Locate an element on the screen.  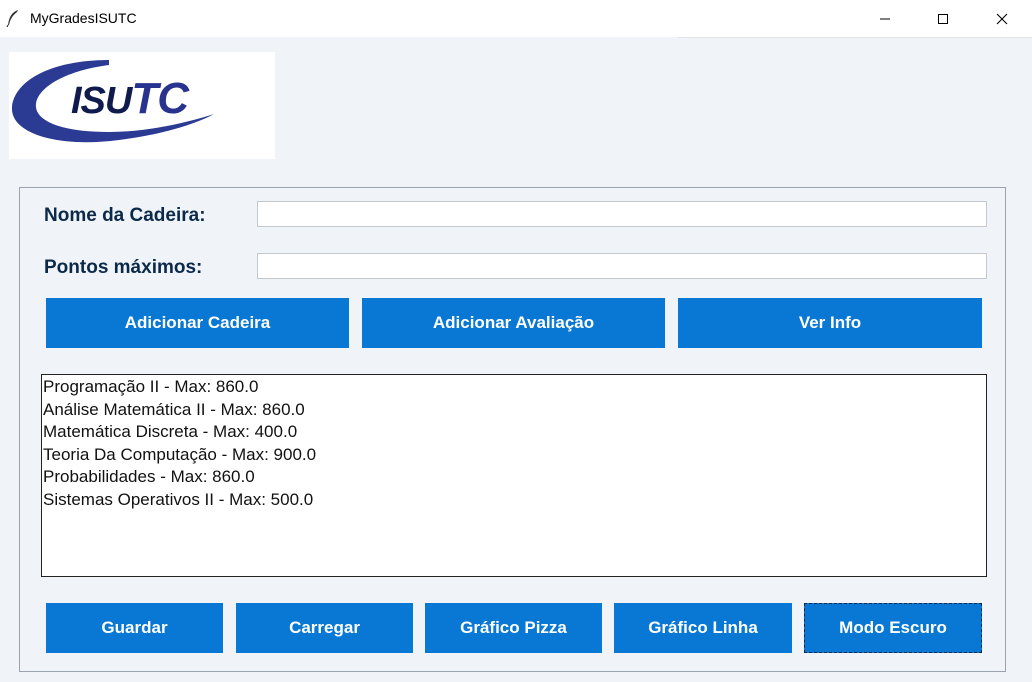
window-title: MyGradesISUTC is located at coordinates (83, 18).